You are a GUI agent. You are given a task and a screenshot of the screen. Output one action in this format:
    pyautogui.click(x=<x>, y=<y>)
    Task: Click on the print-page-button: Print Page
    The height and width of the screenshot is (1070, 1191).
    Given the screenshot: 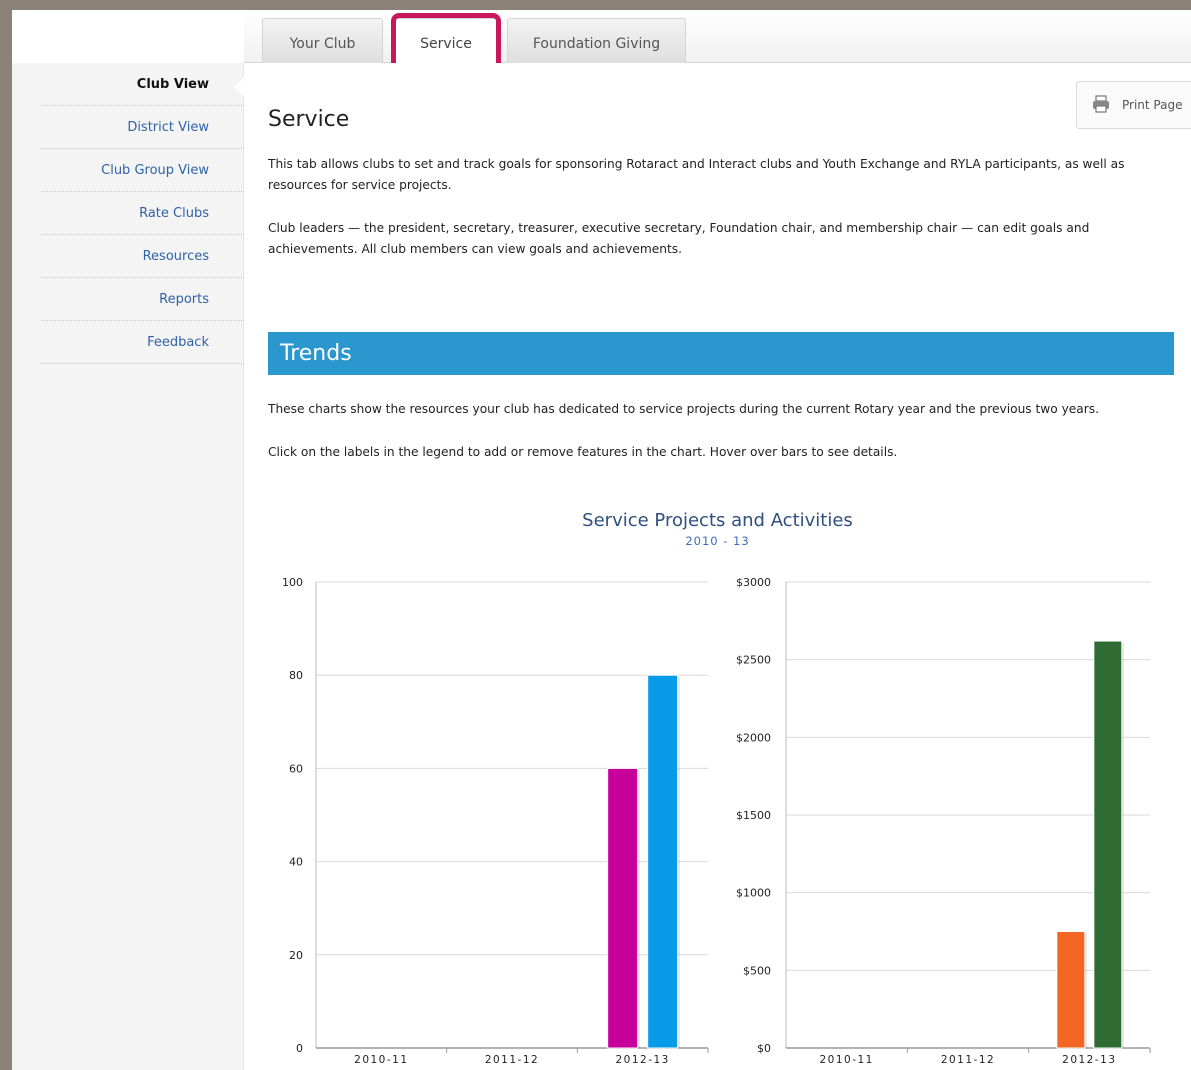 What is the action you would take?
    pyautogui.click(x=1133, y=105)
    